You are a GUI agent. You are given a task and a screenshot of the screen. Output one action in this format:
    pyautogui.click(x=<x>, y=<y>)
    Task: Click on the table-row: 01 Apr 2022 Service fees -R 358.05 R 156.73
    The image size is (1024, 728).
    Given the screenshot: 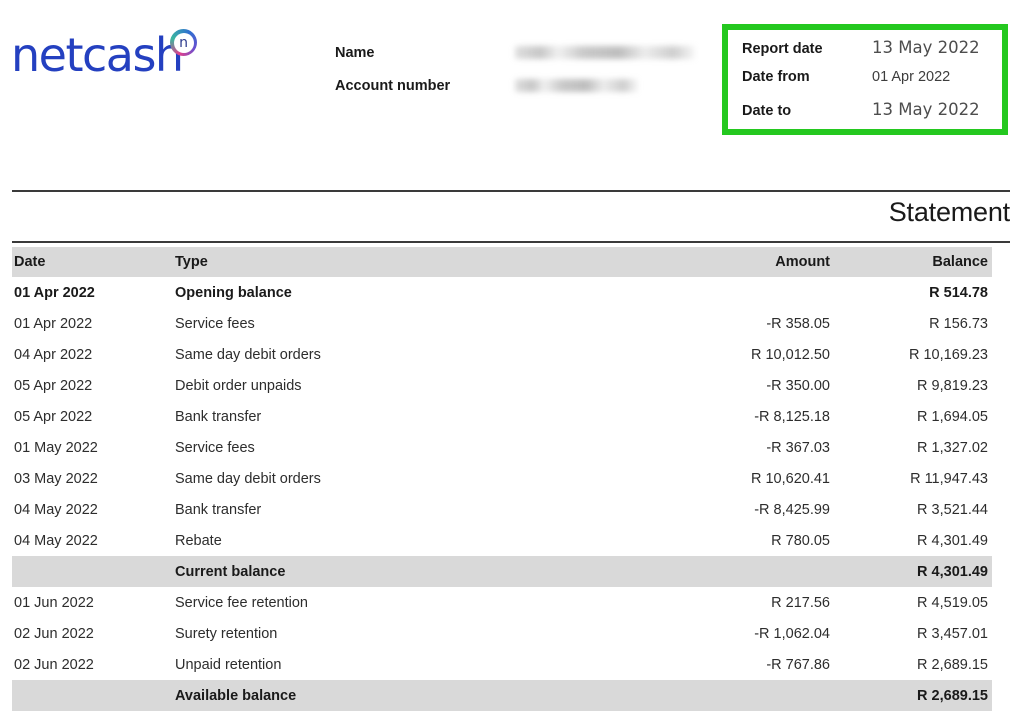 What is the action you would take?
    pyautogui.click(x=502, y=323)
    